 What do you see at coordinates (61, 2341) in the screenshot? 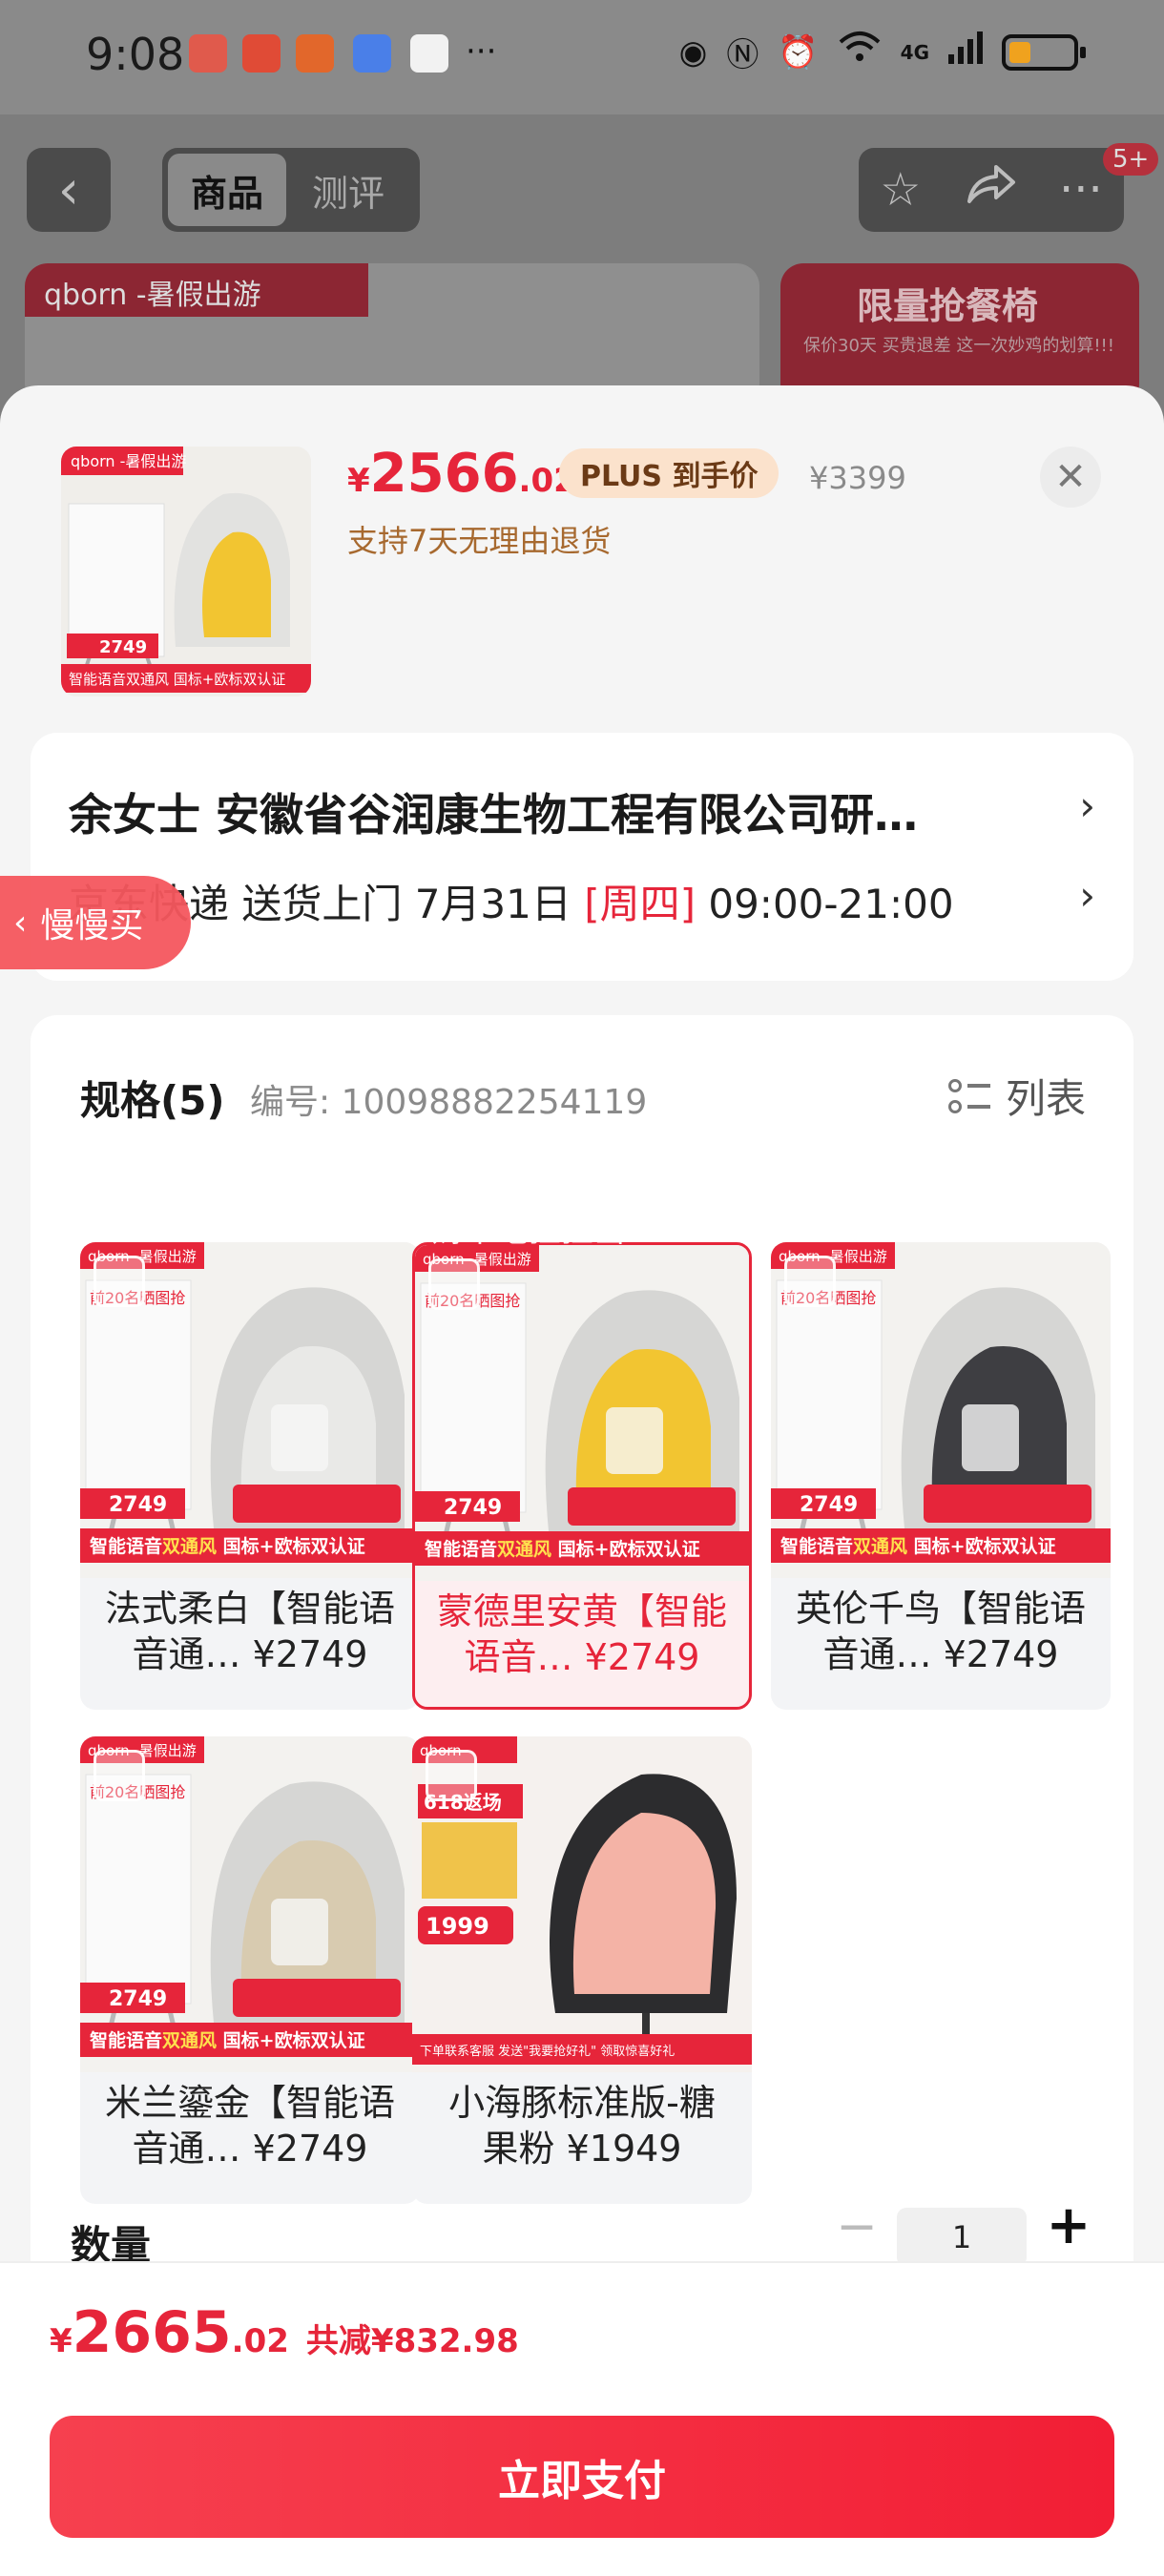
I see `total-symbol: ¥` at bounding box center [61, 2341].